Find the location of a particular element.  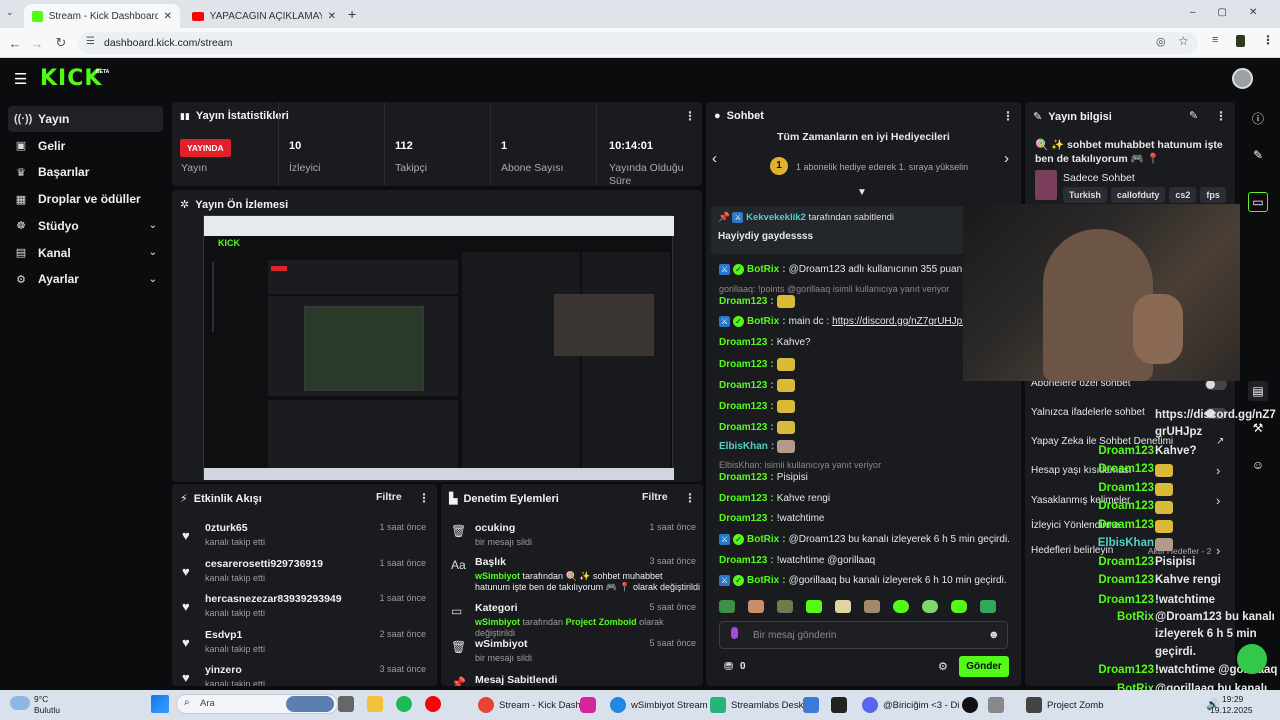

tools-icon: ⚒ is located at coordinates (1258, 428).